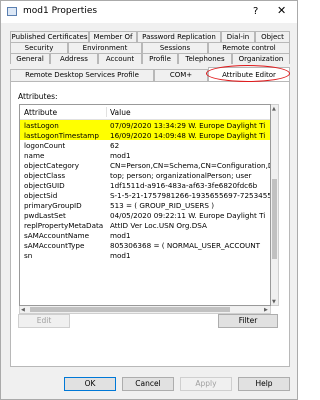 The height and width of the screenshot is (400, 320). What do you see at coordinates (53, 205) in the screenshot?
I see `attribute-name: primaryGroupID` at bounding box center [53, 205].